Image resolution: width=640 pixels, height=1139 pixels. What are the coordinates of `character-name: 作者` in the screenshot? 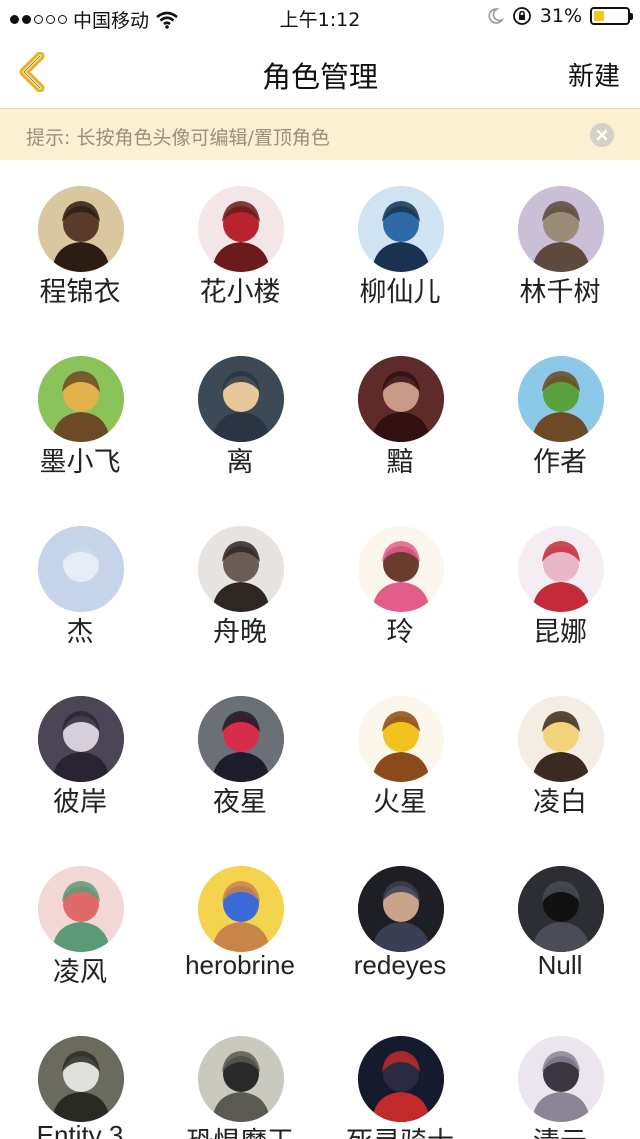 It's located at (560, 462).